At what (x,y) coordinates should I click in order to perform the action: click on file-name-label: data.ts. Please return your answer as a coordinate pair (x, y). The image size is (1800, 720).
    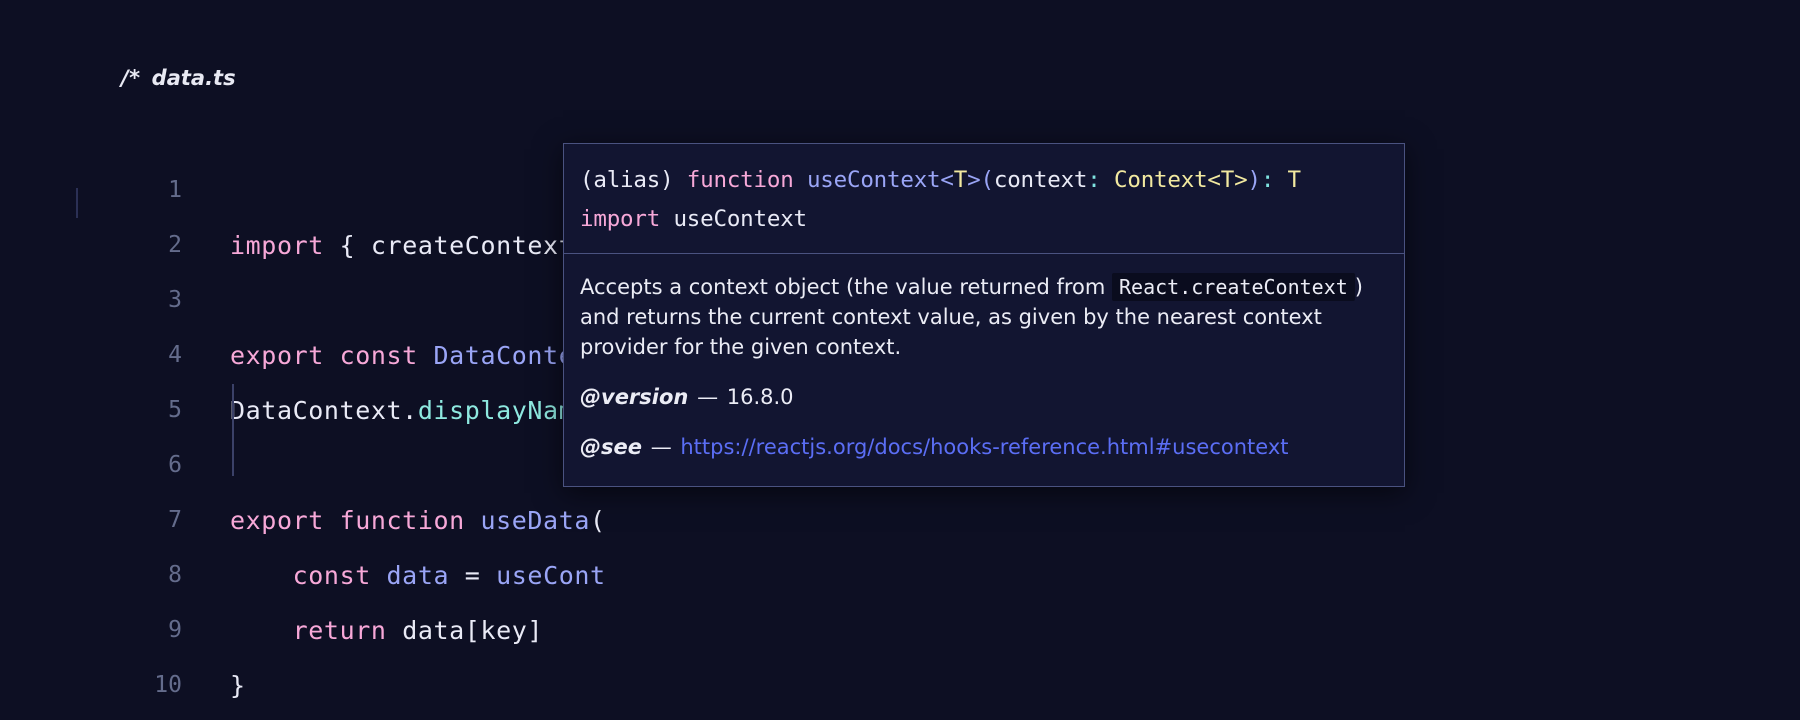
    Looking at the image, I should click on (193, 78).